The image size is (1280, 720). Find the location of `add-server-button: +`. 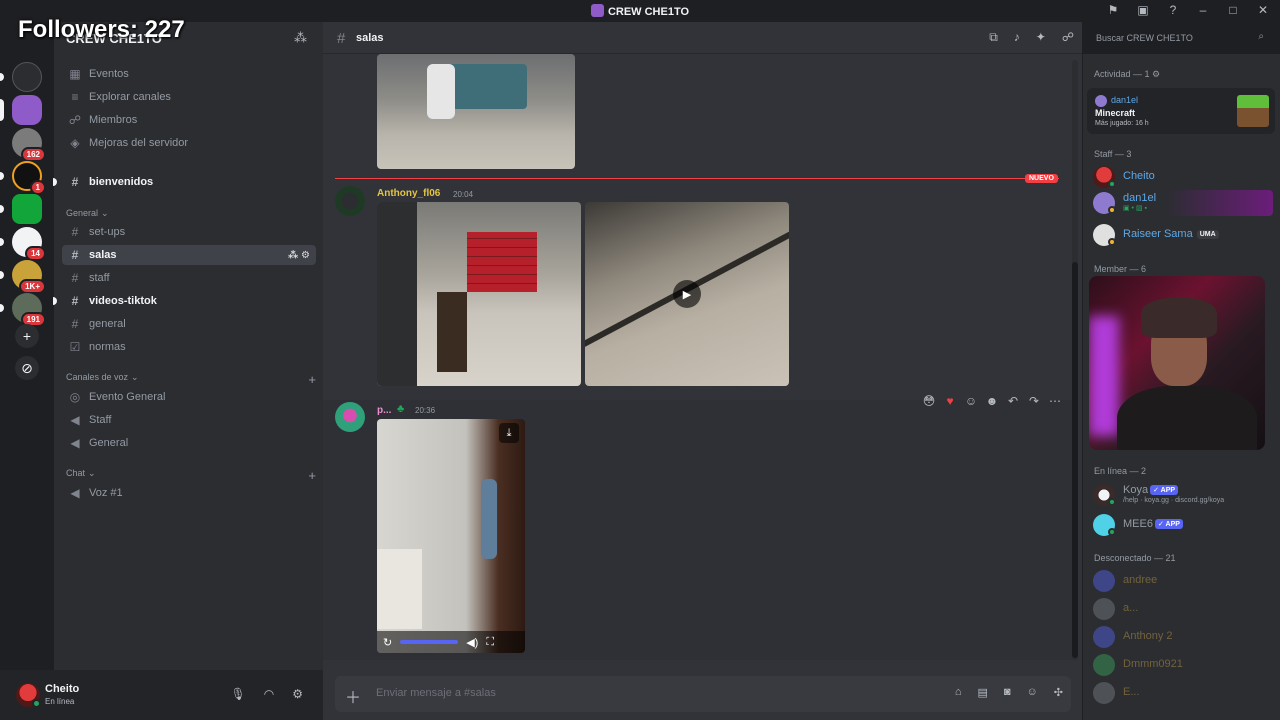

add-server-button: + is located at coordinates (27, 336).